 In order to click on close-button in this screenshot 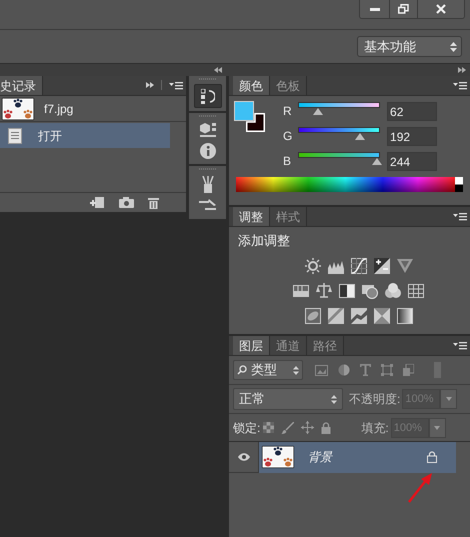, I will do `click(441, 9)`.